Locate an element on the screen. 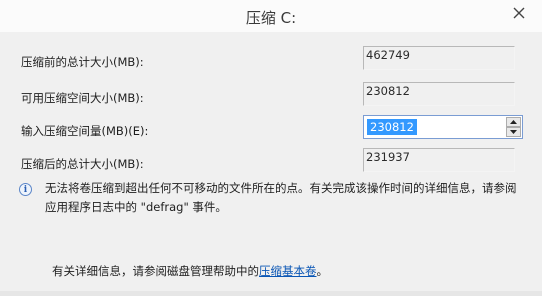 Image resolution: width=542 pixels, height=296 pixels. arrow-up-icon is located at coordinates (513, 122).